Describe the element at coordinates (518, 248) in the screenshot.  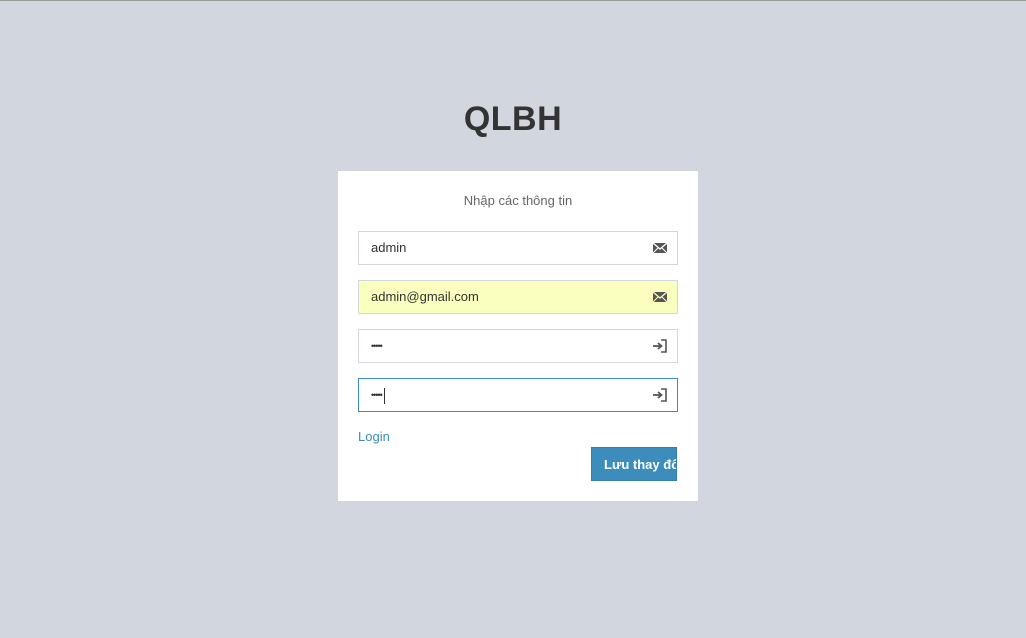
I see `username-field: admin` at that location.